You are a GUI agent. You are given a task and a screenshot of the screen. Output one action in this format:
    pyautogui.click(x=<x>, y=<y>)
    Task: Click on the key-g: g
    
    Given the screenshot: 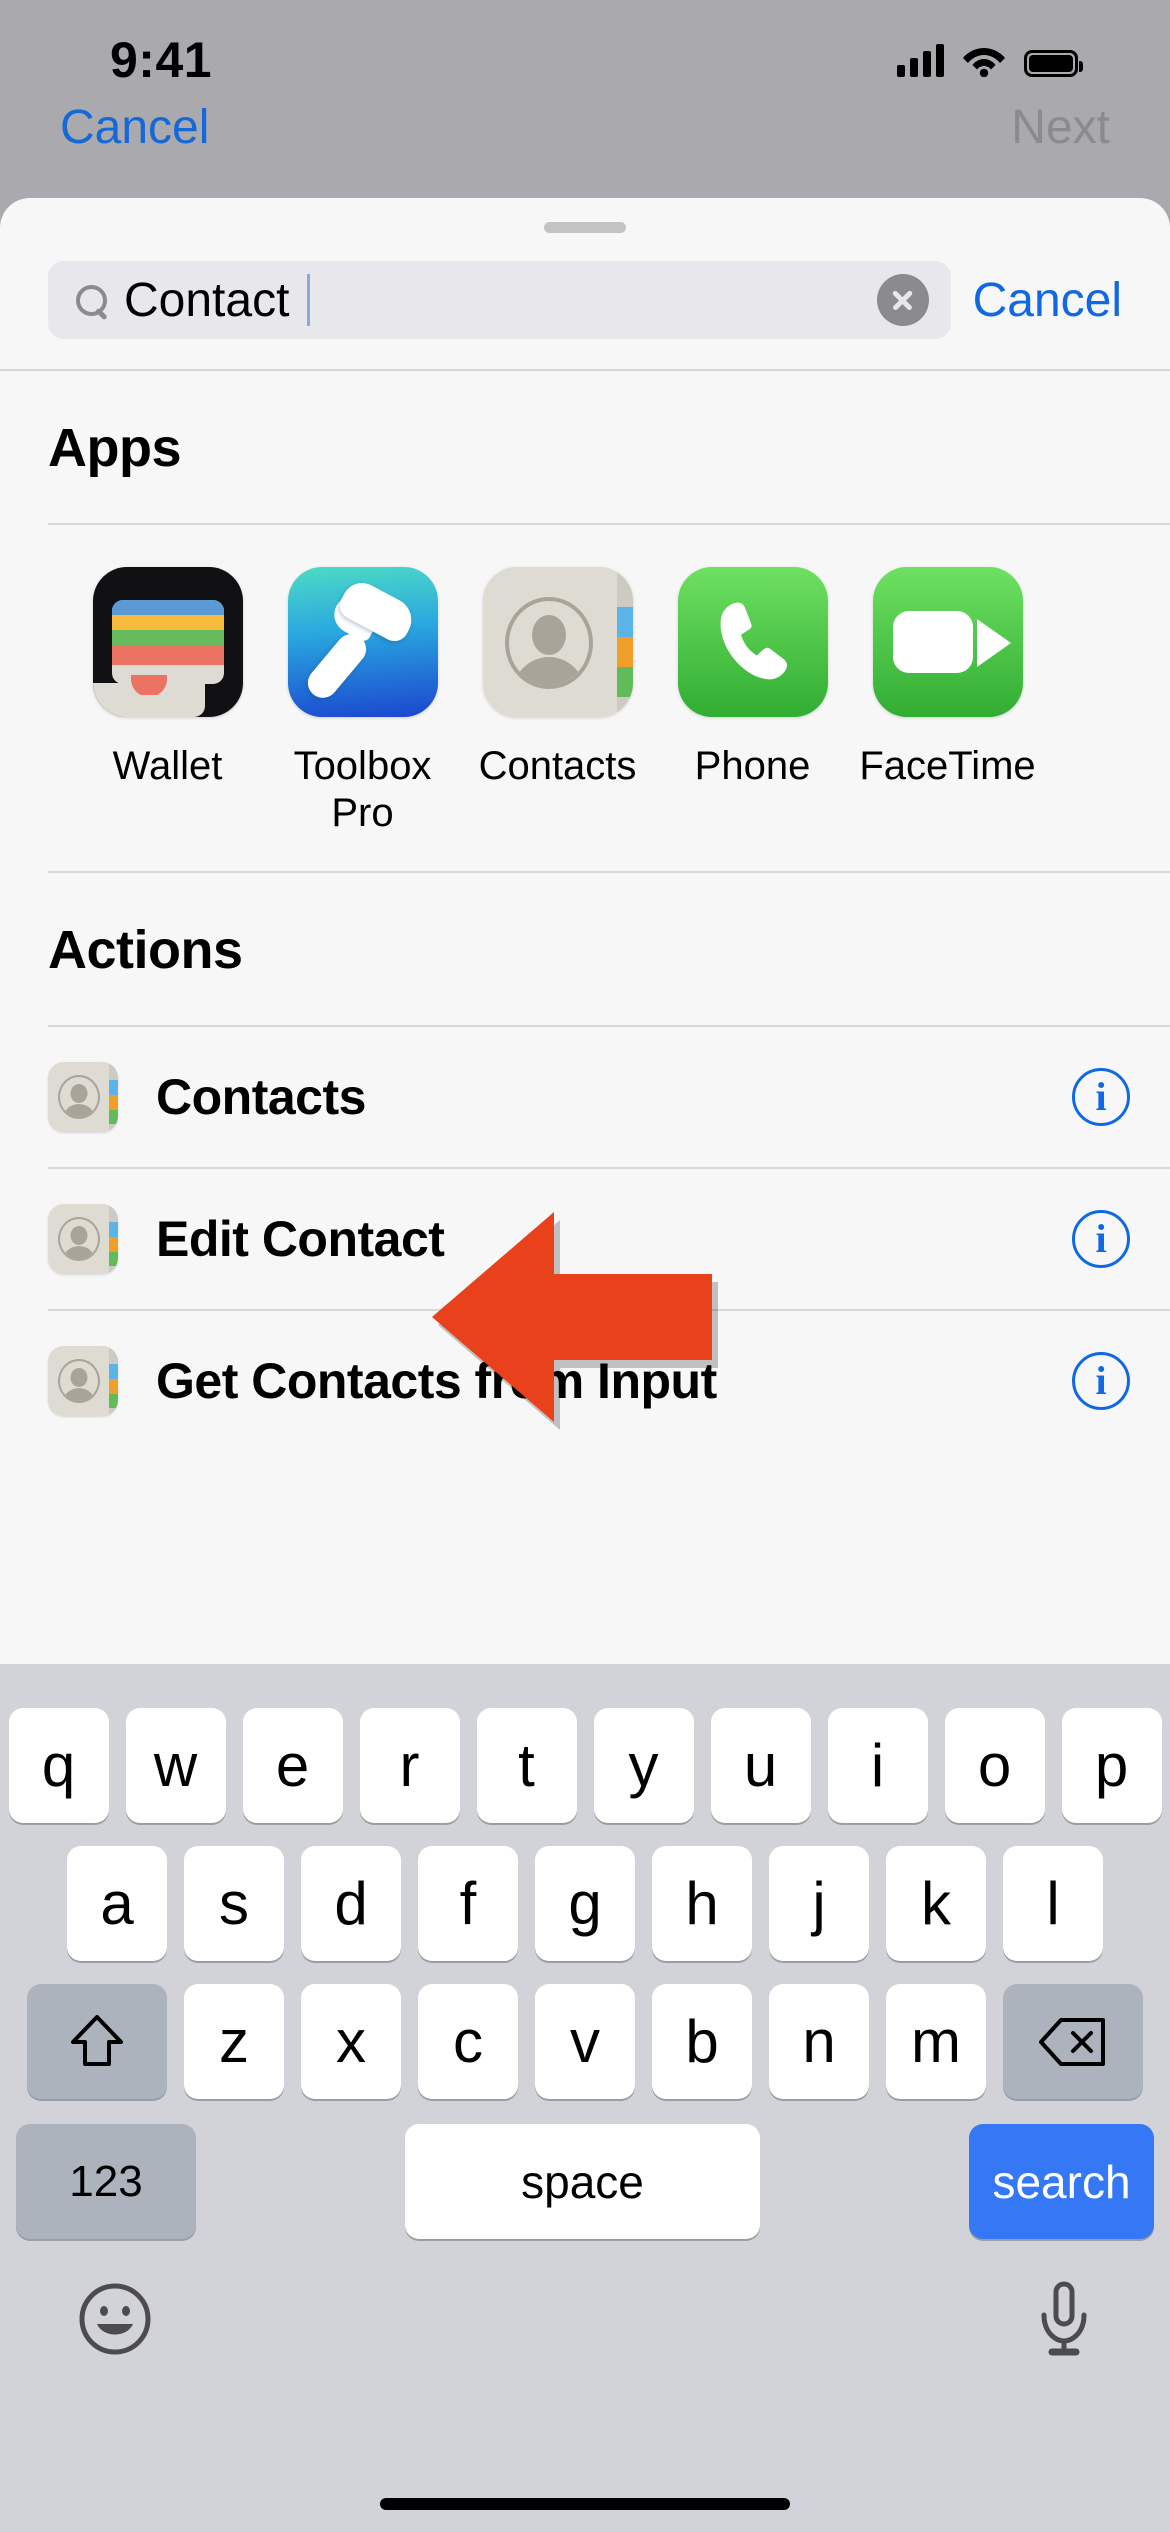 What is the action you would take?
    pyautogui.click(x=585, y=1903)
    